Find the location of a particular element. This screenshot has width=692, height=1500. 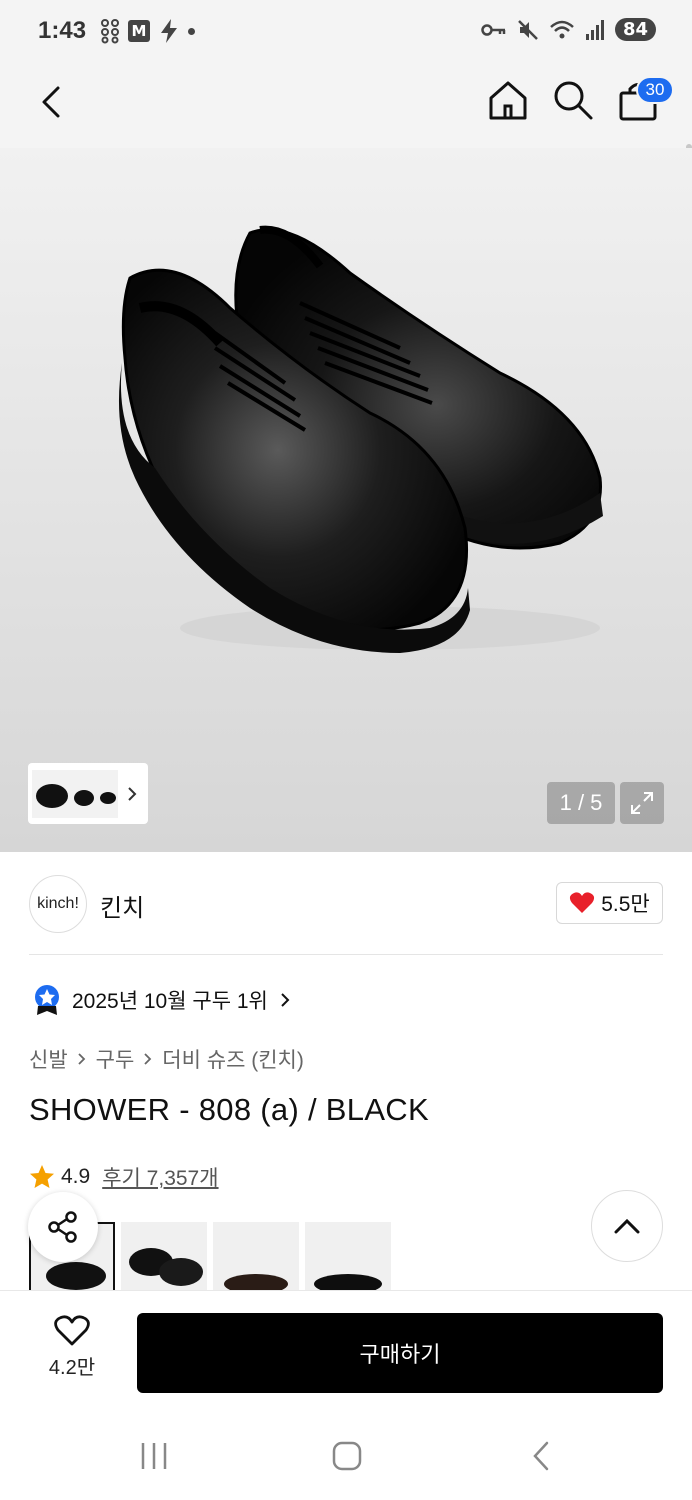

status-time: 1:43 is located at coordinates (62, 30).